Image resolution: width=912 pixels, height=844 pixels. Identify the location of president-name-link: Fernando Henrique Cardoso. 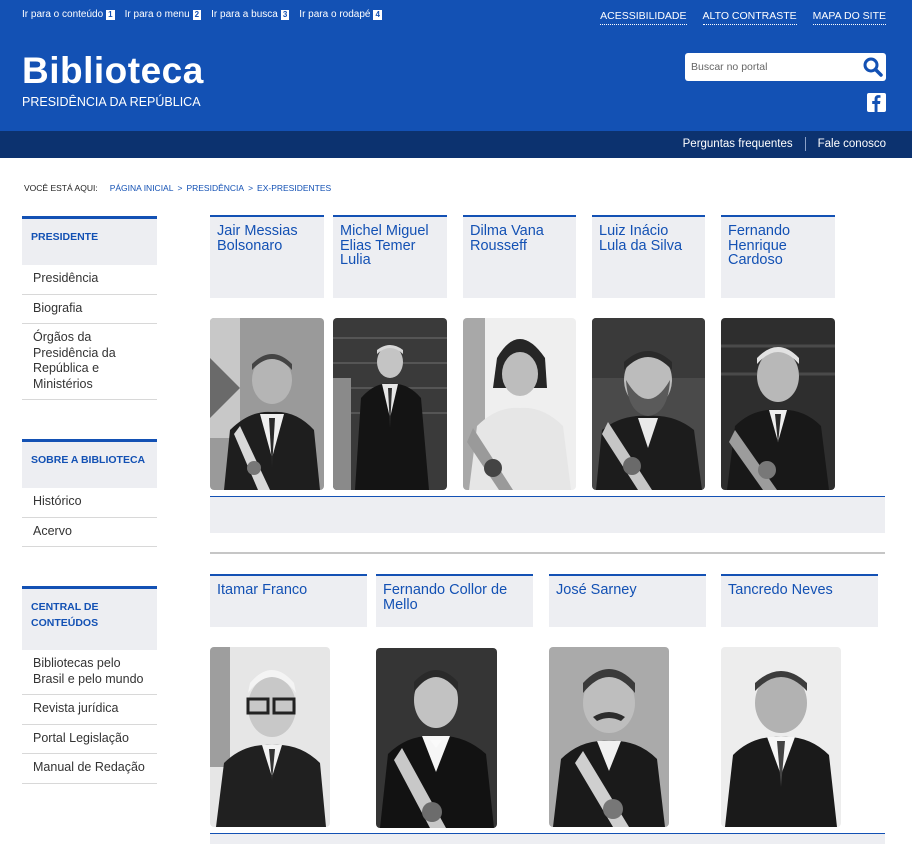
(778, 256).